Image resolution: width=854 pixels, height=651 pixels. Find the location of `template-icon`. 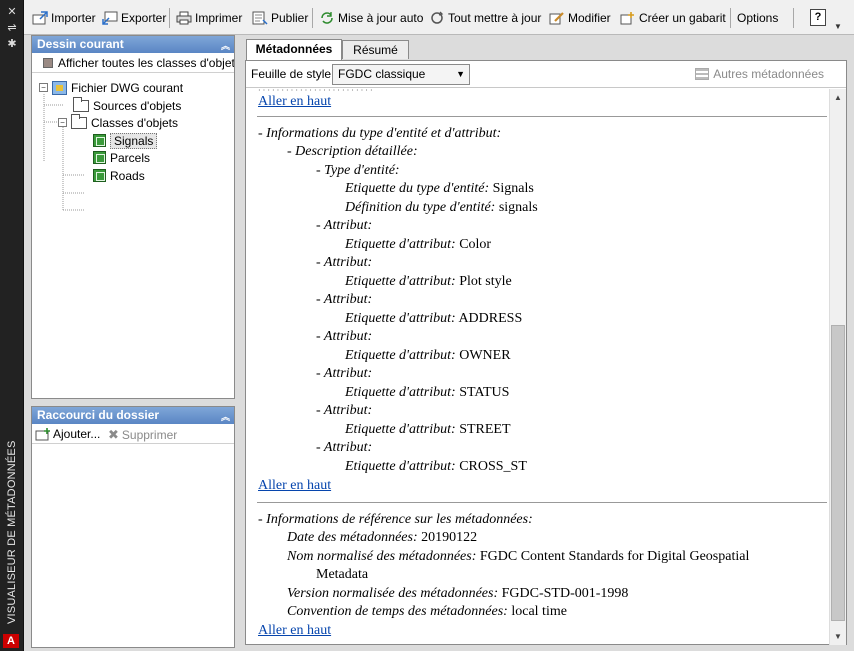

template-icon is located at coordinates (628, 18).